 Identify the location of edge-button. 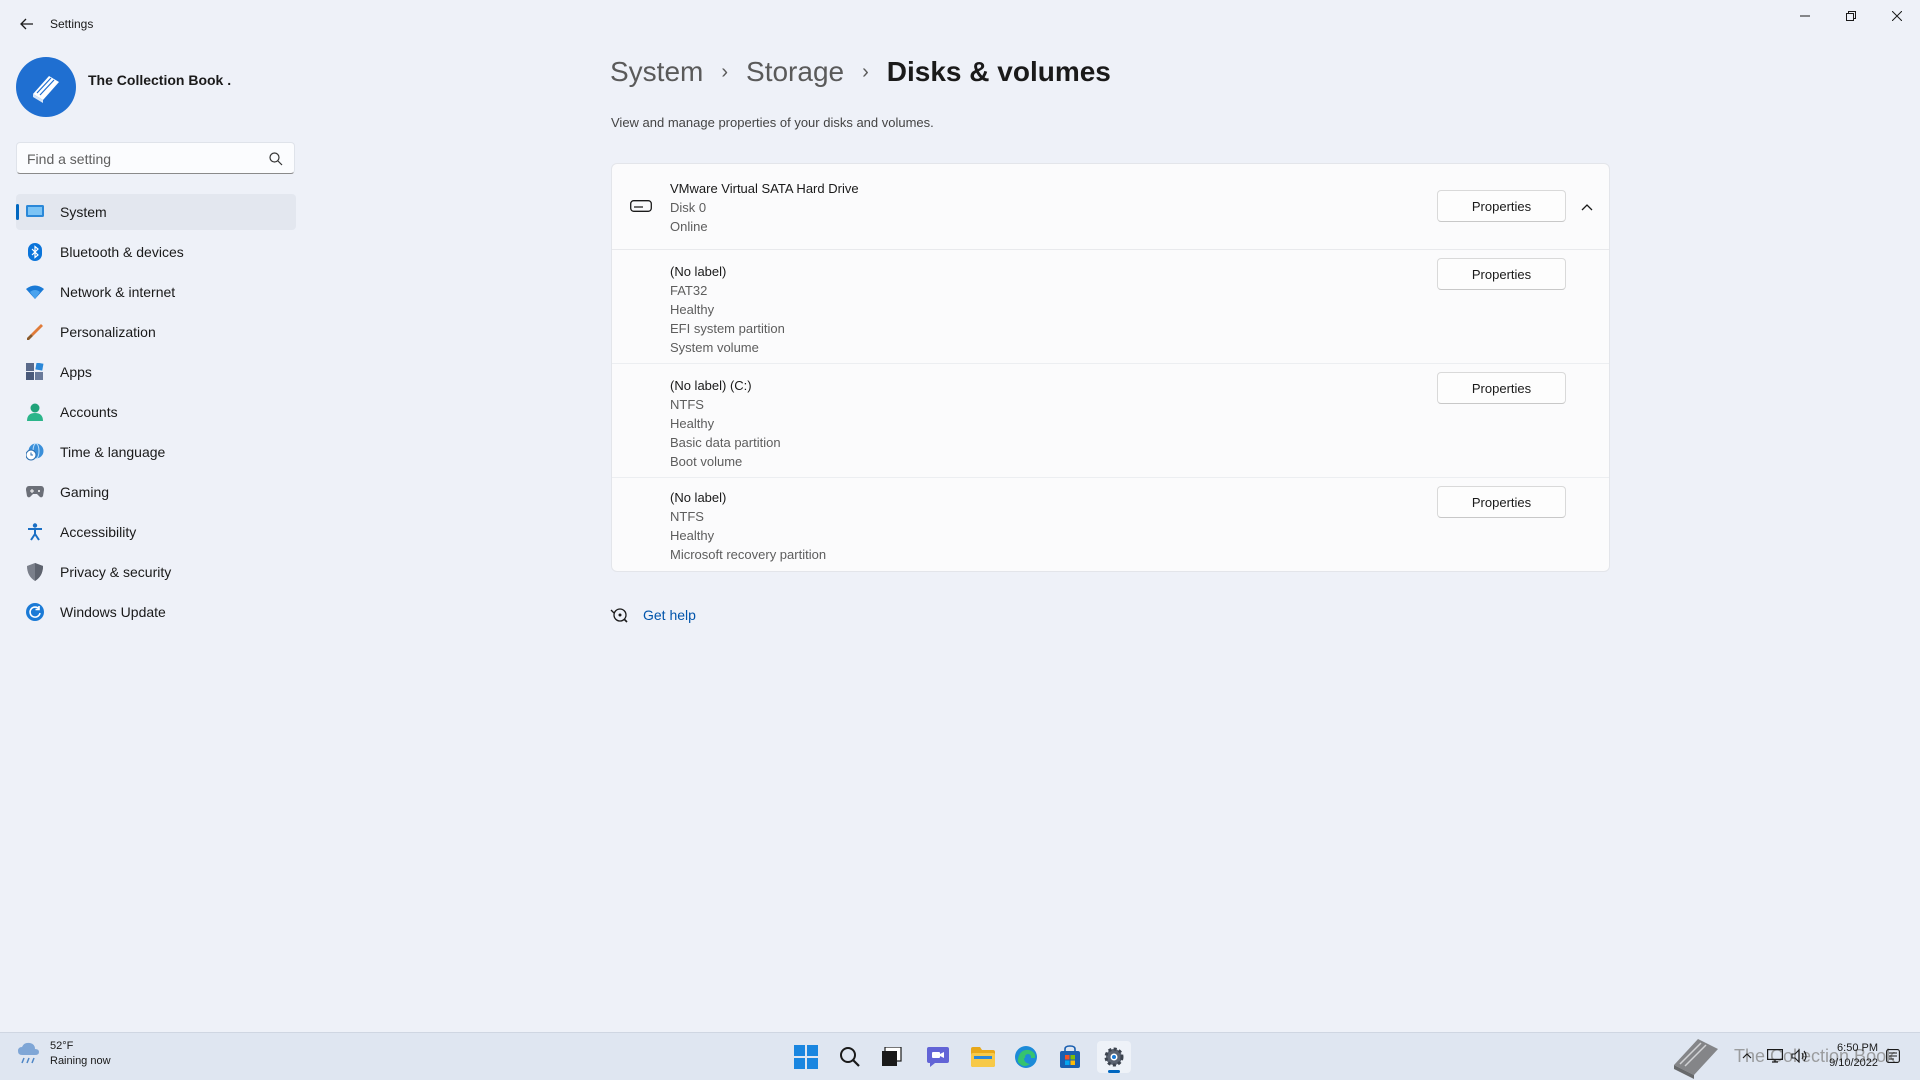
(1026, 1057).